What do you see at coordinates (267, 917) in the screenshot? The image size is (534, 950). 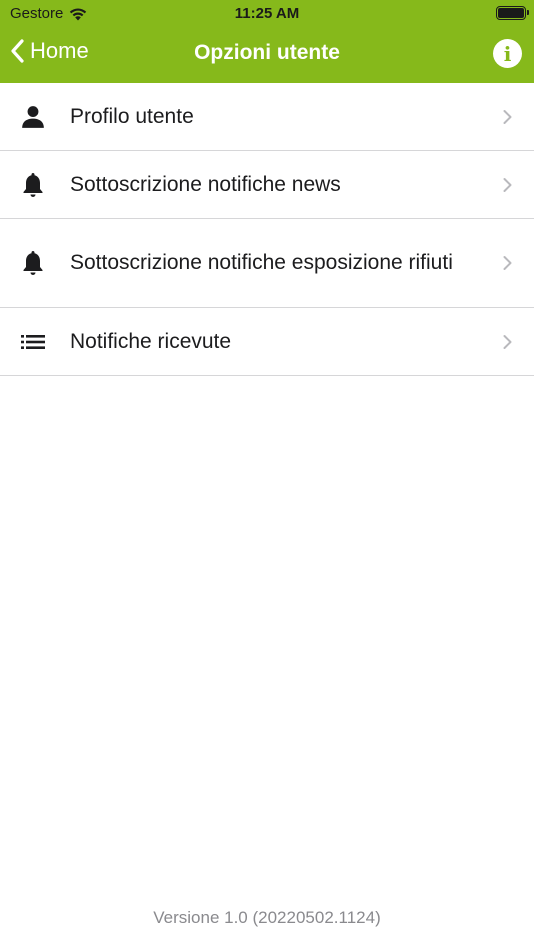 I see `version-label: Versione 1.0 (20220502.1124)` at bounding box center [267, 917].